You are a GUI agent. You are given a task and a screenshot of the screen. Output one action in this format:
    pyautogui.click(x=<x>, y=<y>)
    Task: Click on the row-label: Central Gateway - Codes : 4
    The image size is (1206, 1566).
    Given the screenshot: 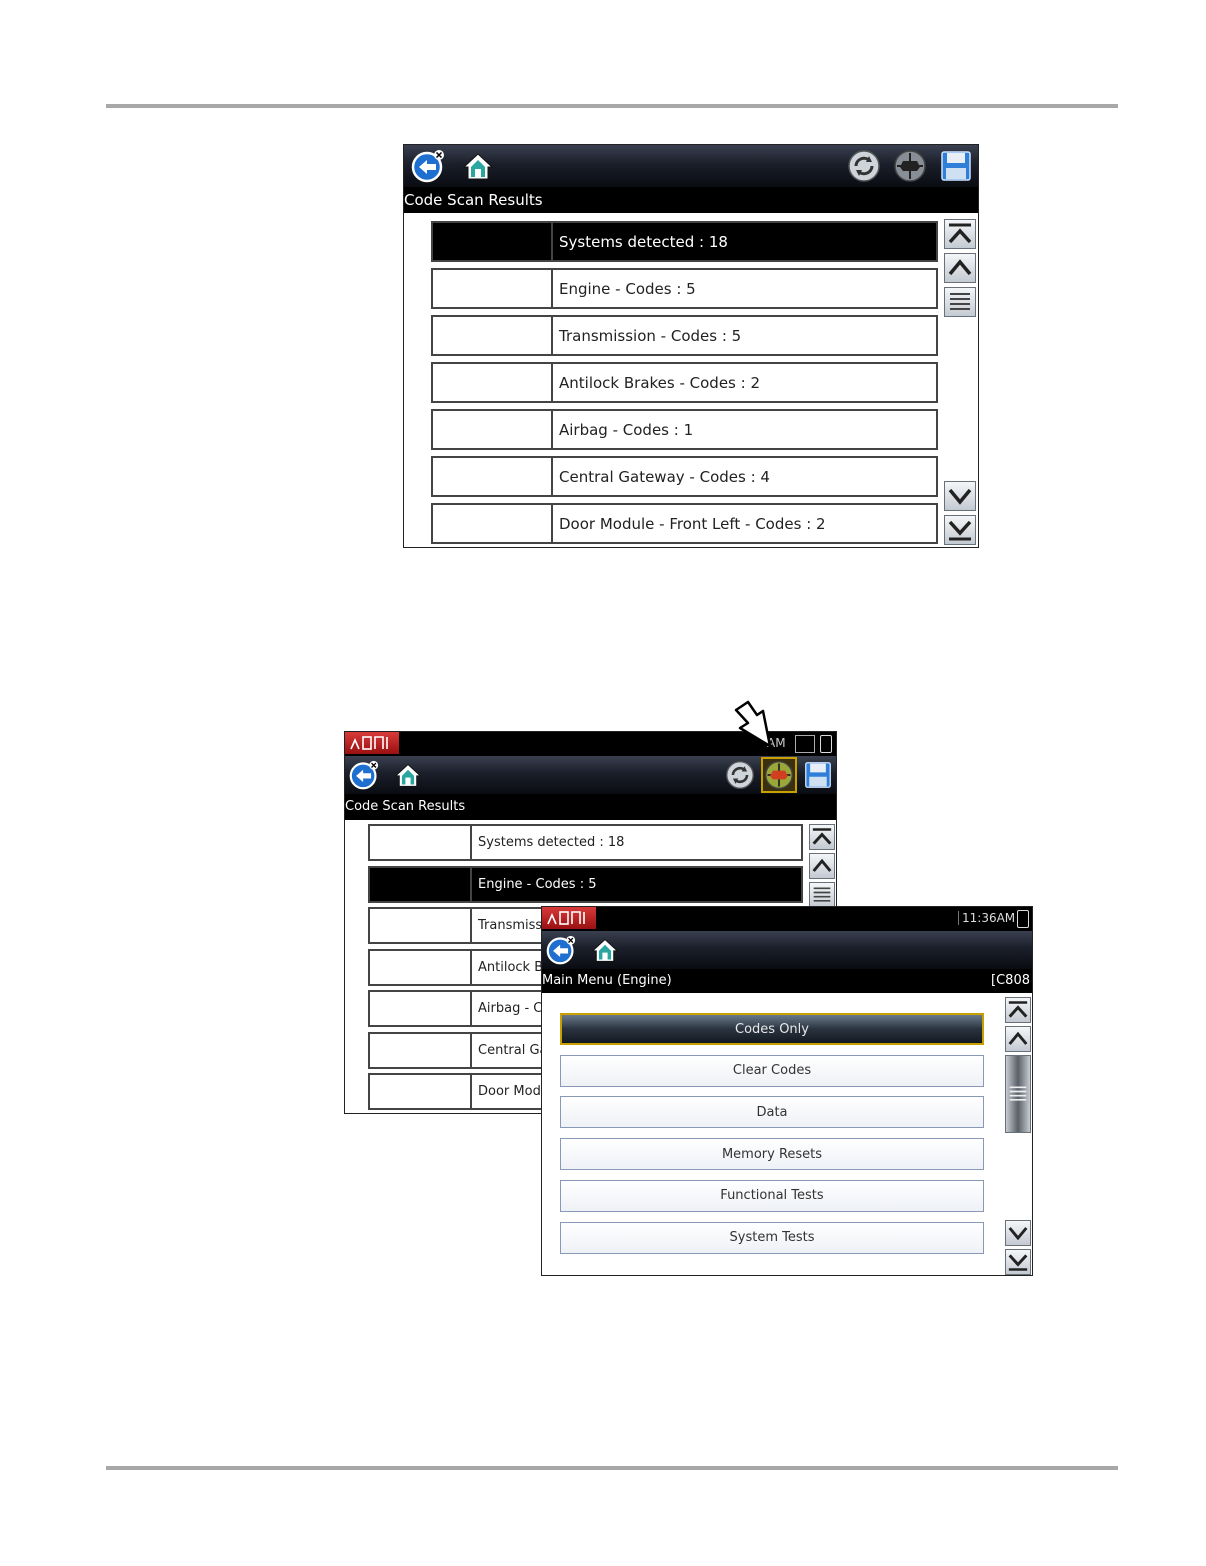 What is the action you would take?
    pyautogui.click(x=745, y=476)
    